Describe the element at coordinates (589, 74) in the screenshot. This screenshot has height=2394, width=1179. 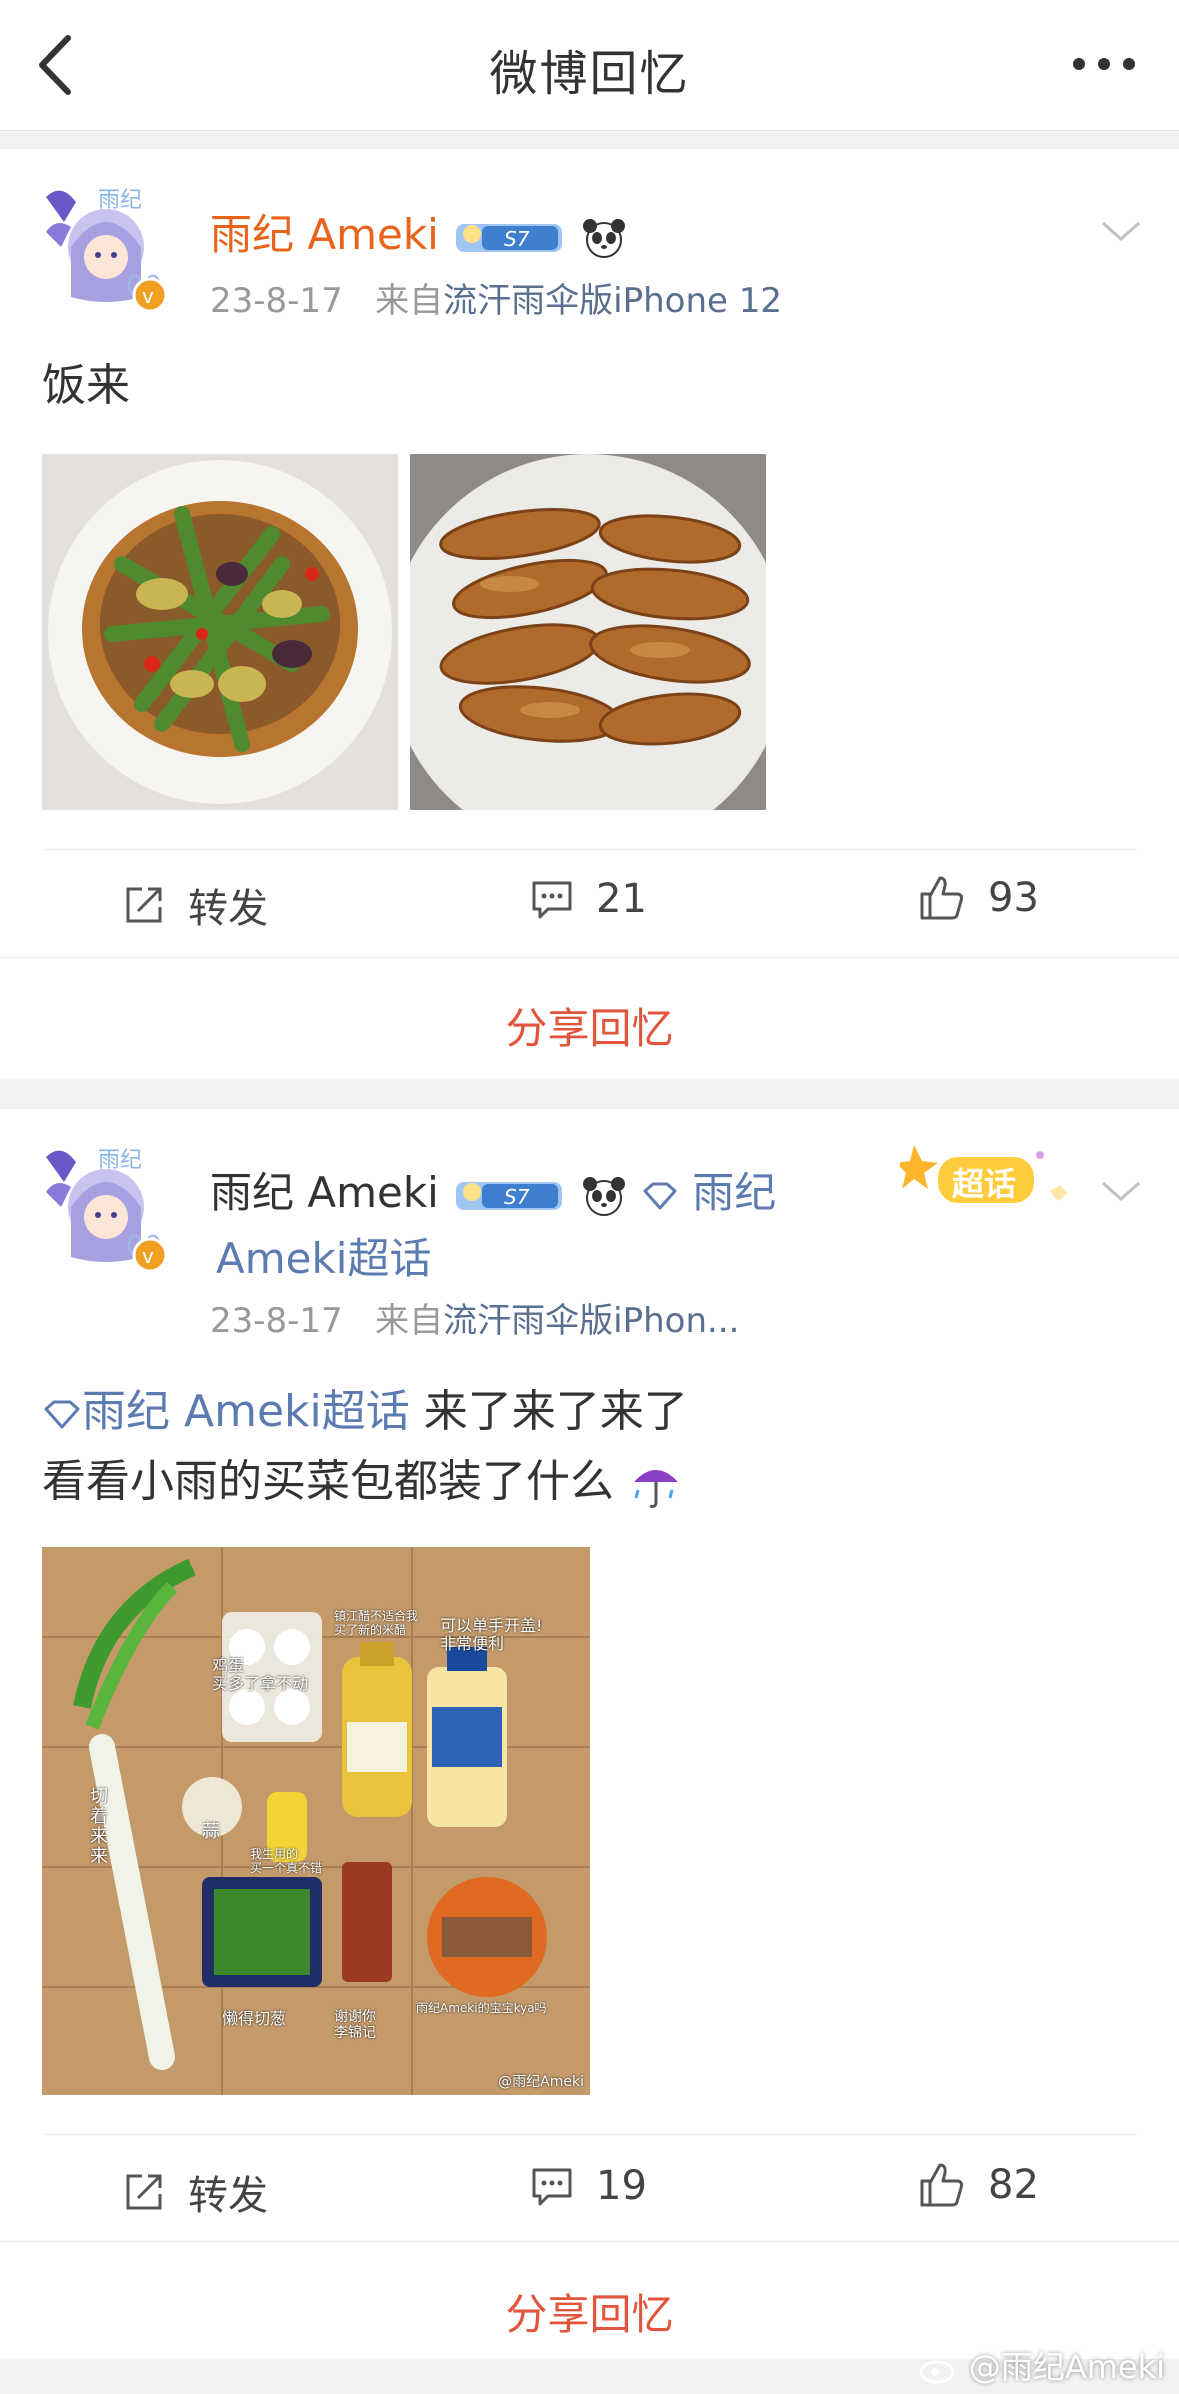
I see `page-title: 微博回忆` at that location.